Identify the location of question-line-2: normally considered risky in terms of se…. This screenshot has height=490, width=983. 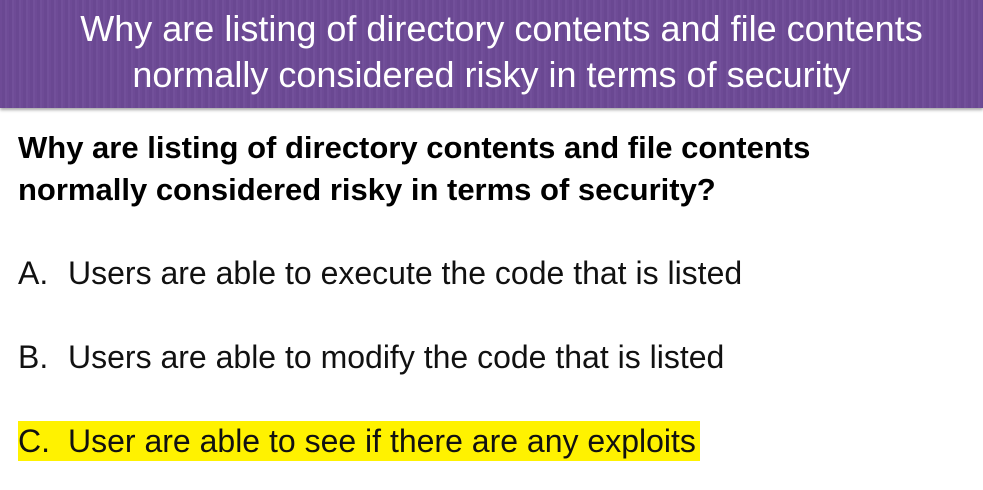
(367, 189).